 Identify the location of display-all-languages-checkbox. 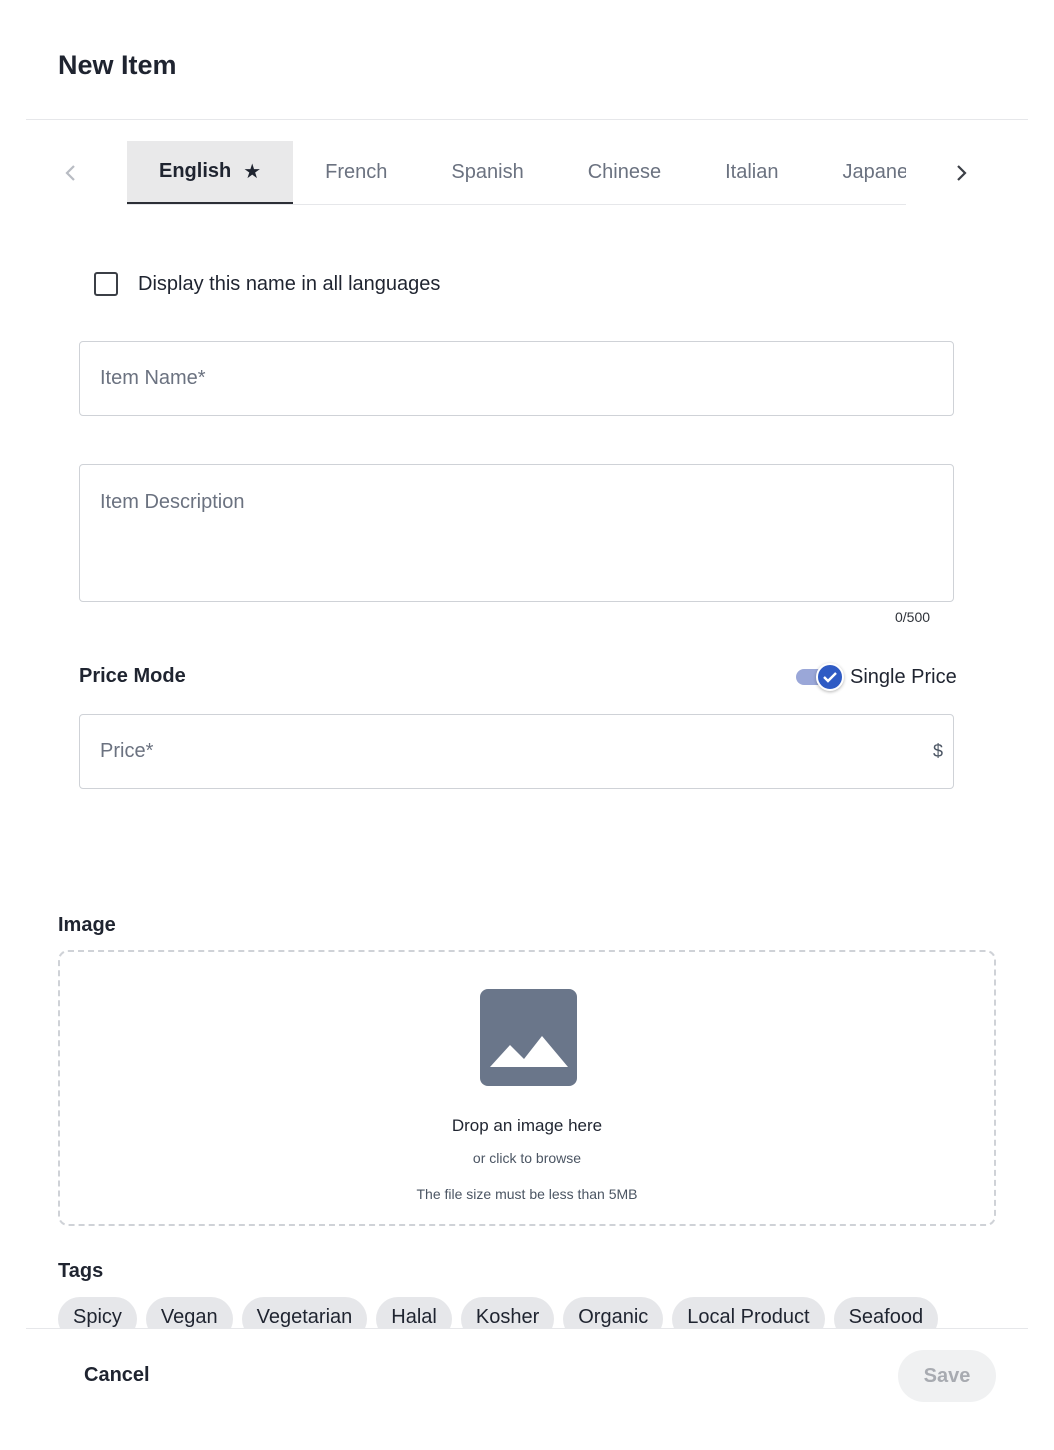
(106, 284).